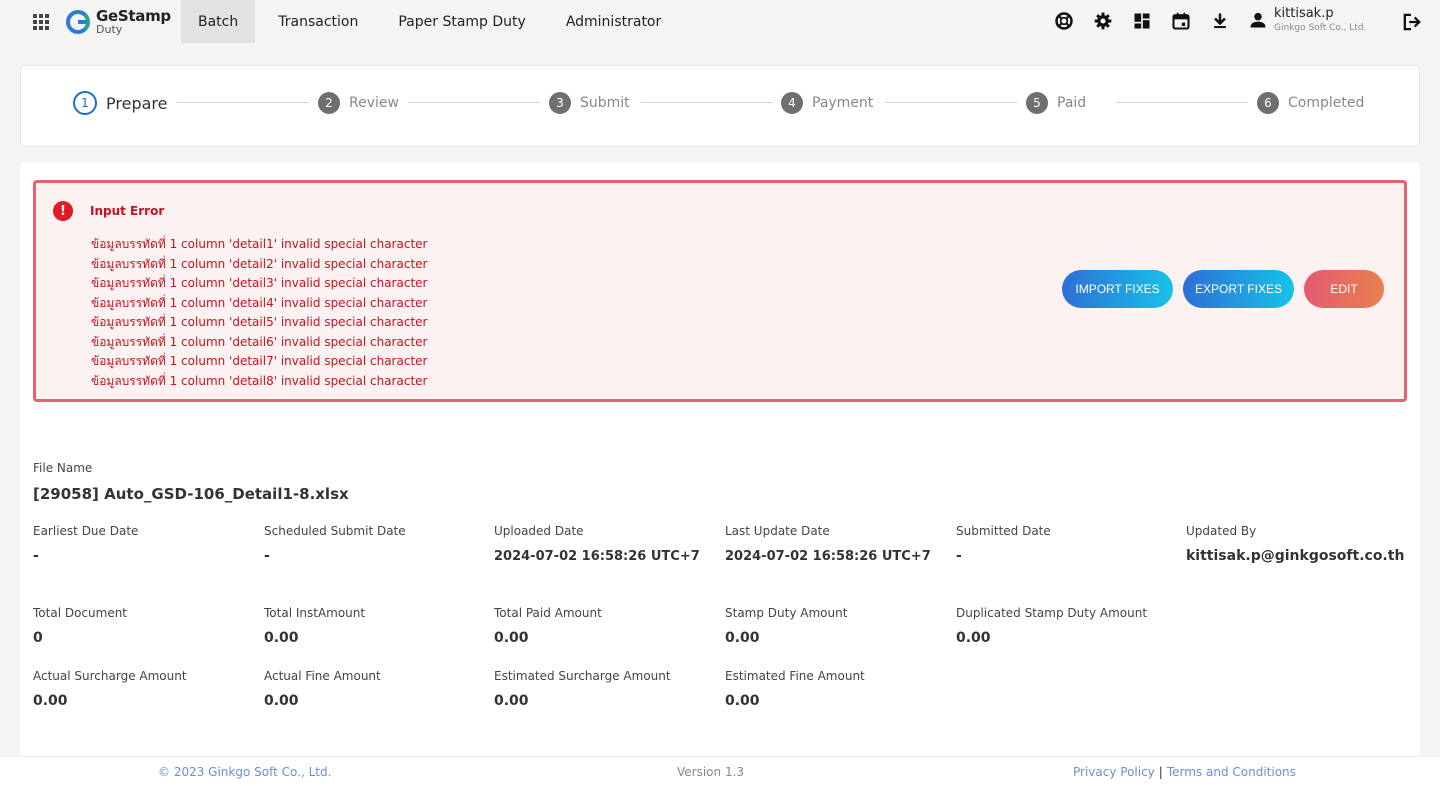 This screenshot has width=1440, height=786. What do you see at coordinates (329, 103) in the screenshot?
I see `step-number: 2` at bounding box center [329, 103].